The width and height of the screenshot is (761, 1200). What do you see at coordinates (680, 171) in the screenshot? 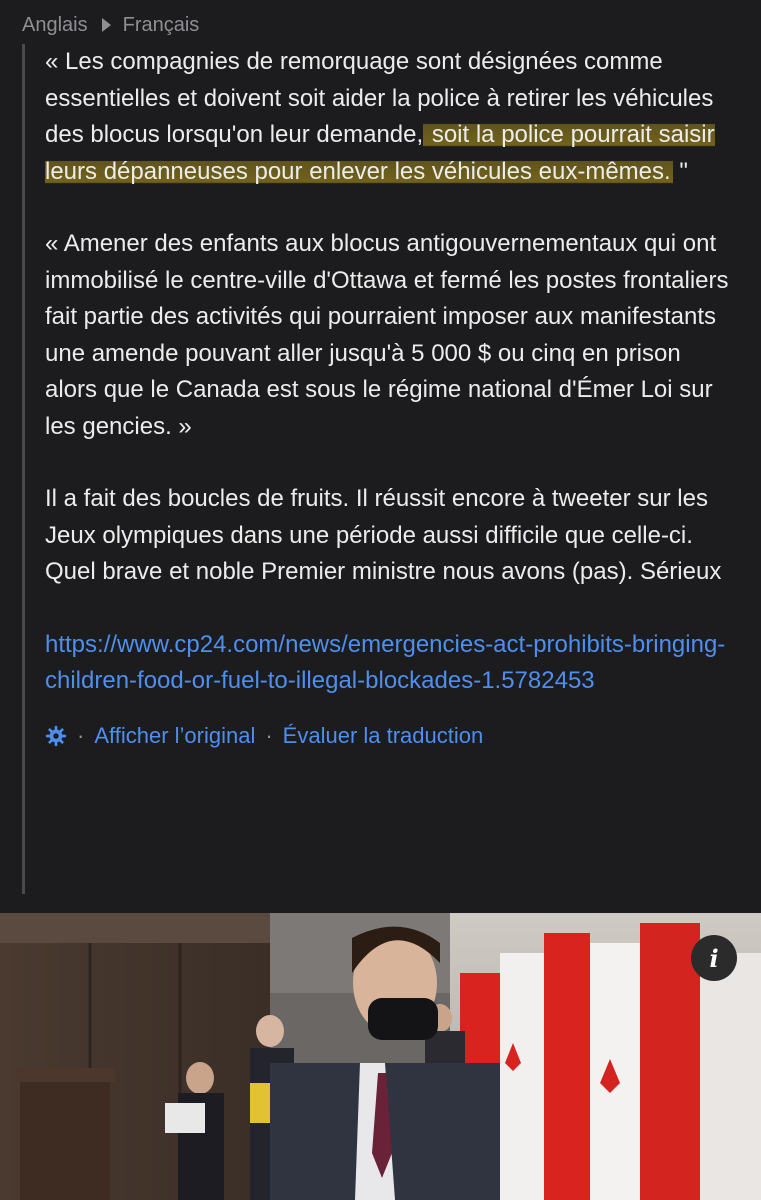
I see `paragraph-1-end: "` at bounding box center [680, 171].